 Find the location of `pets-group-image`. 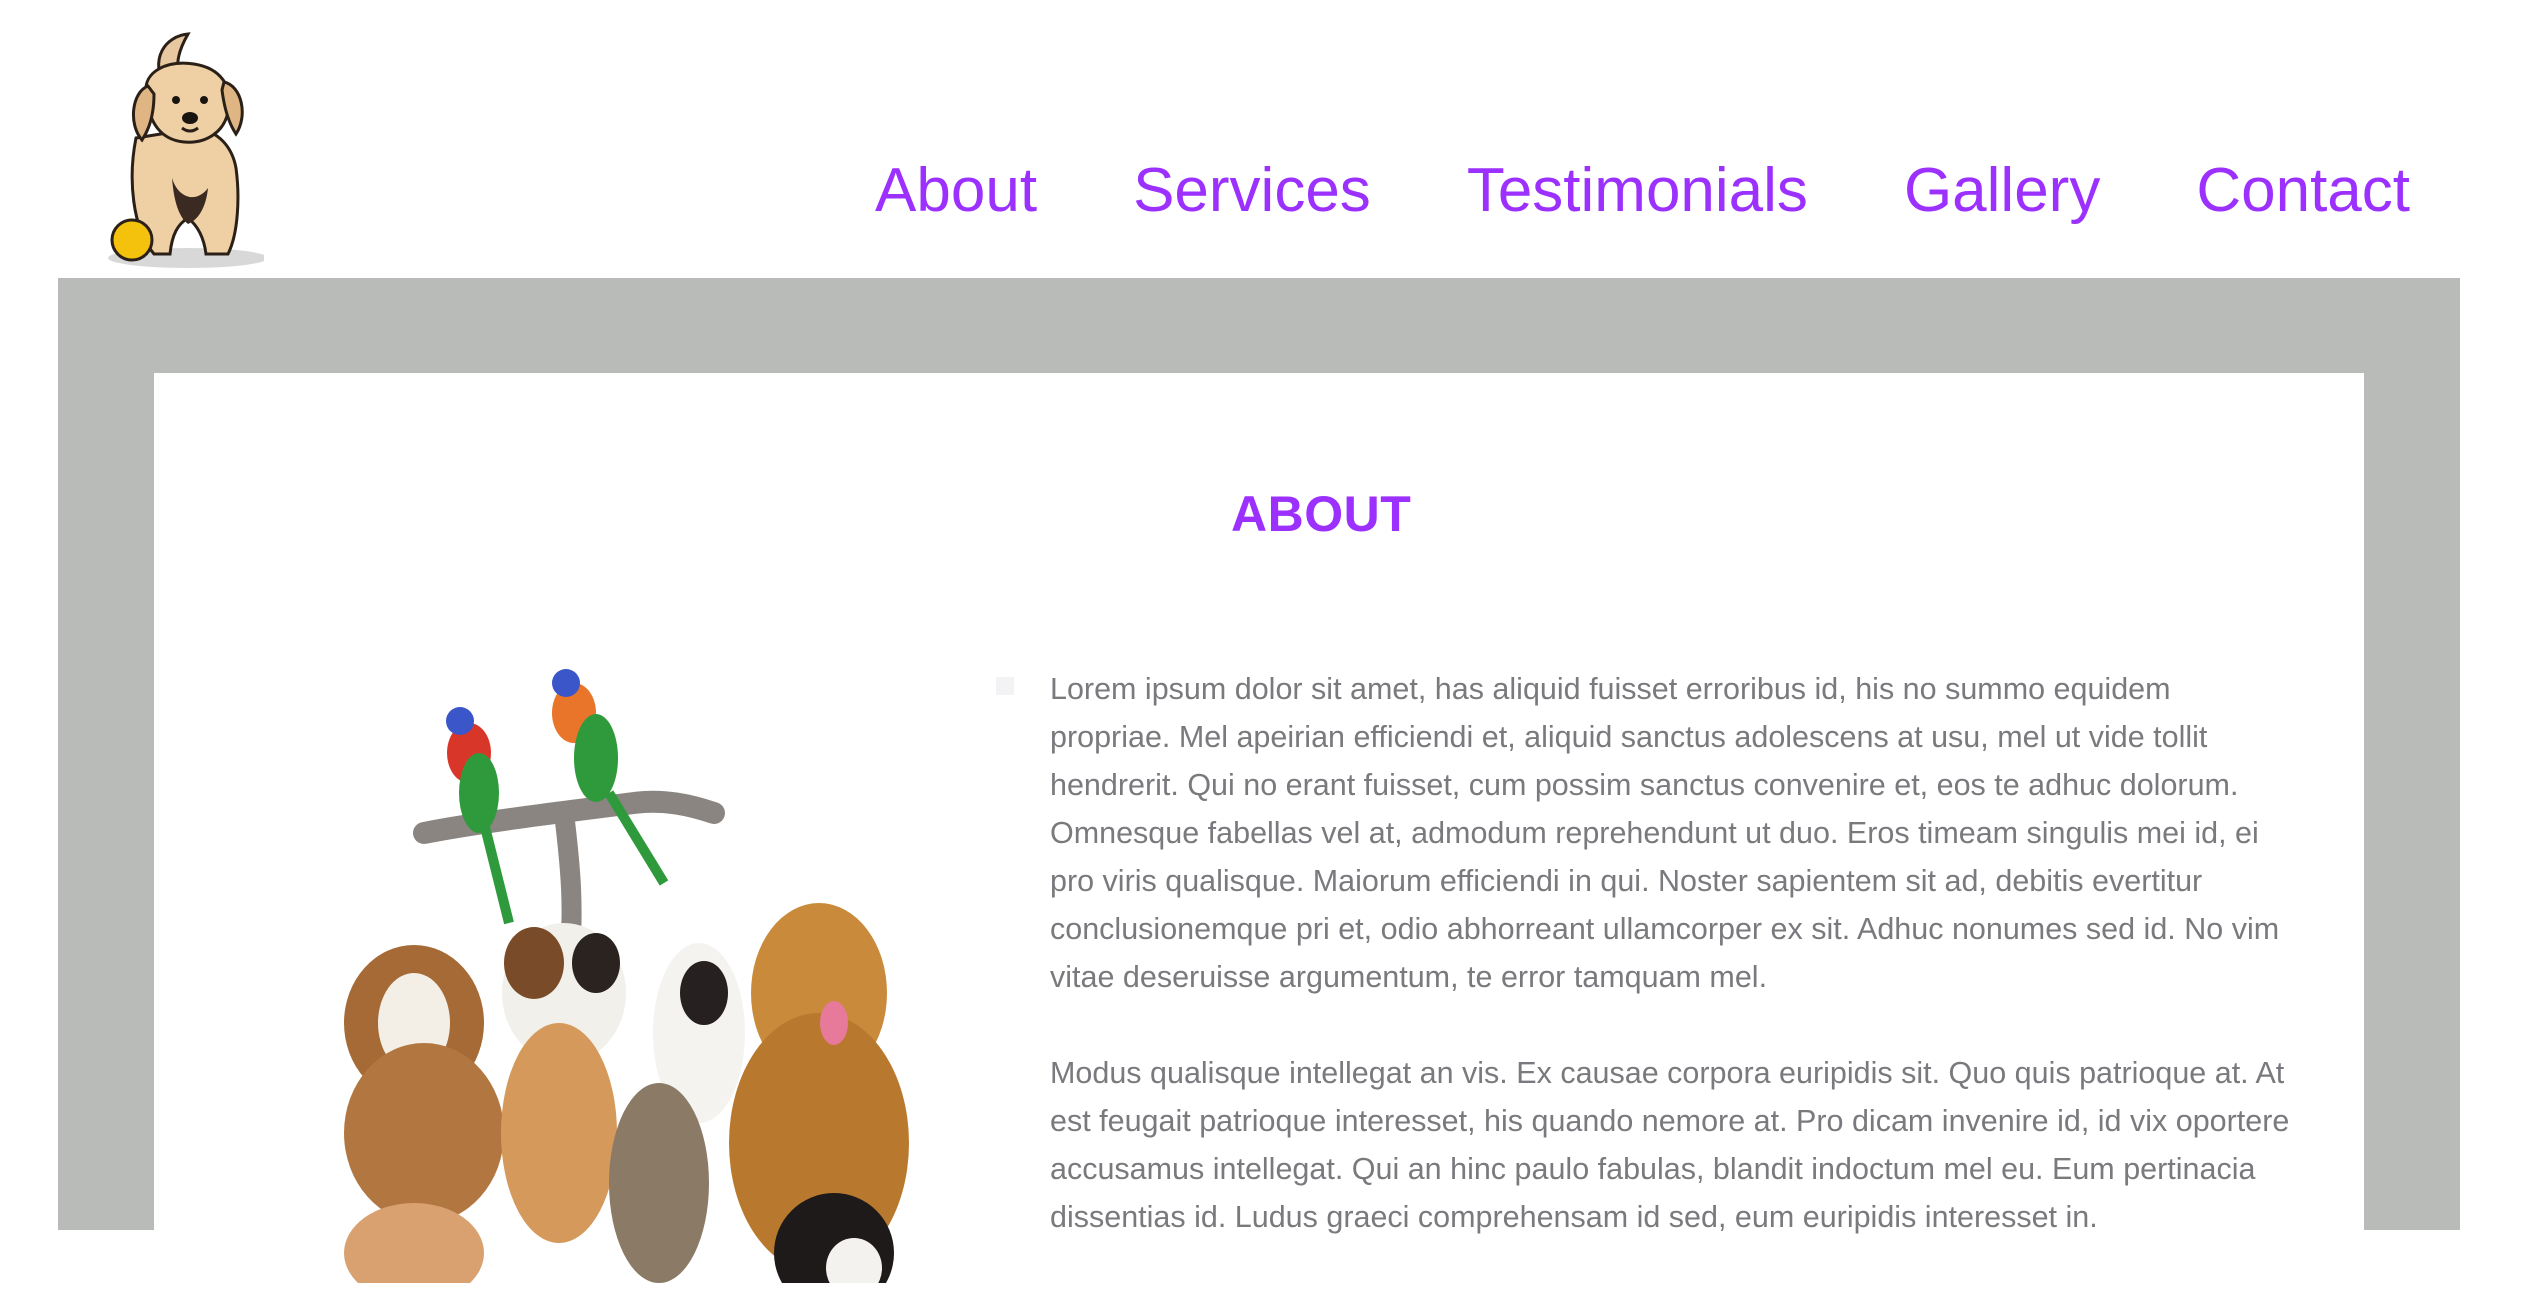

pets-group-image is located at coordinates (626, 976).